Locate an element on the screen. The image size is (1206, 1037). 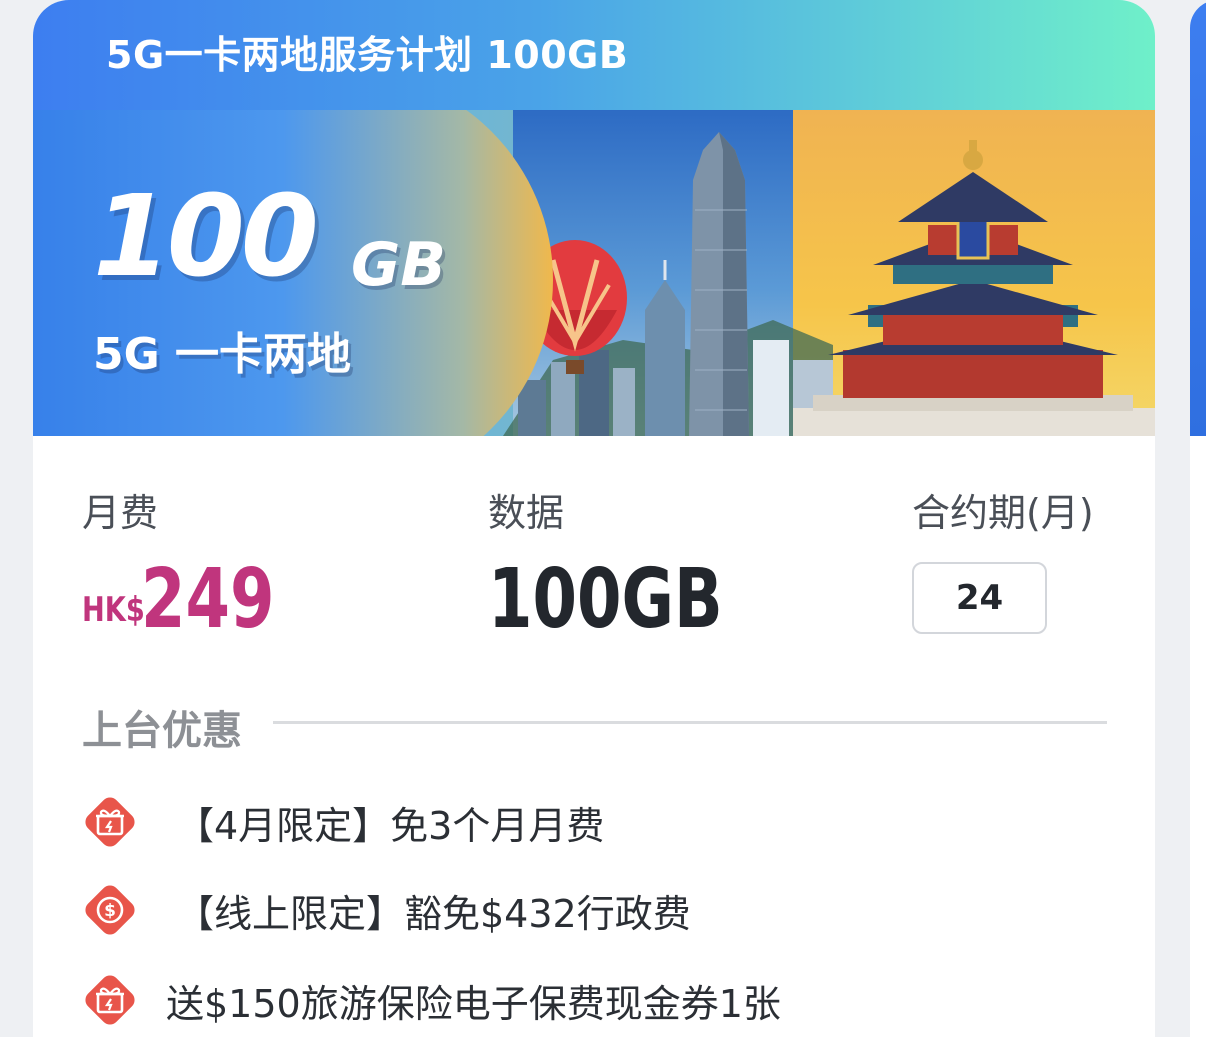
data-value: 100GB is located at coordinates (605, 599).